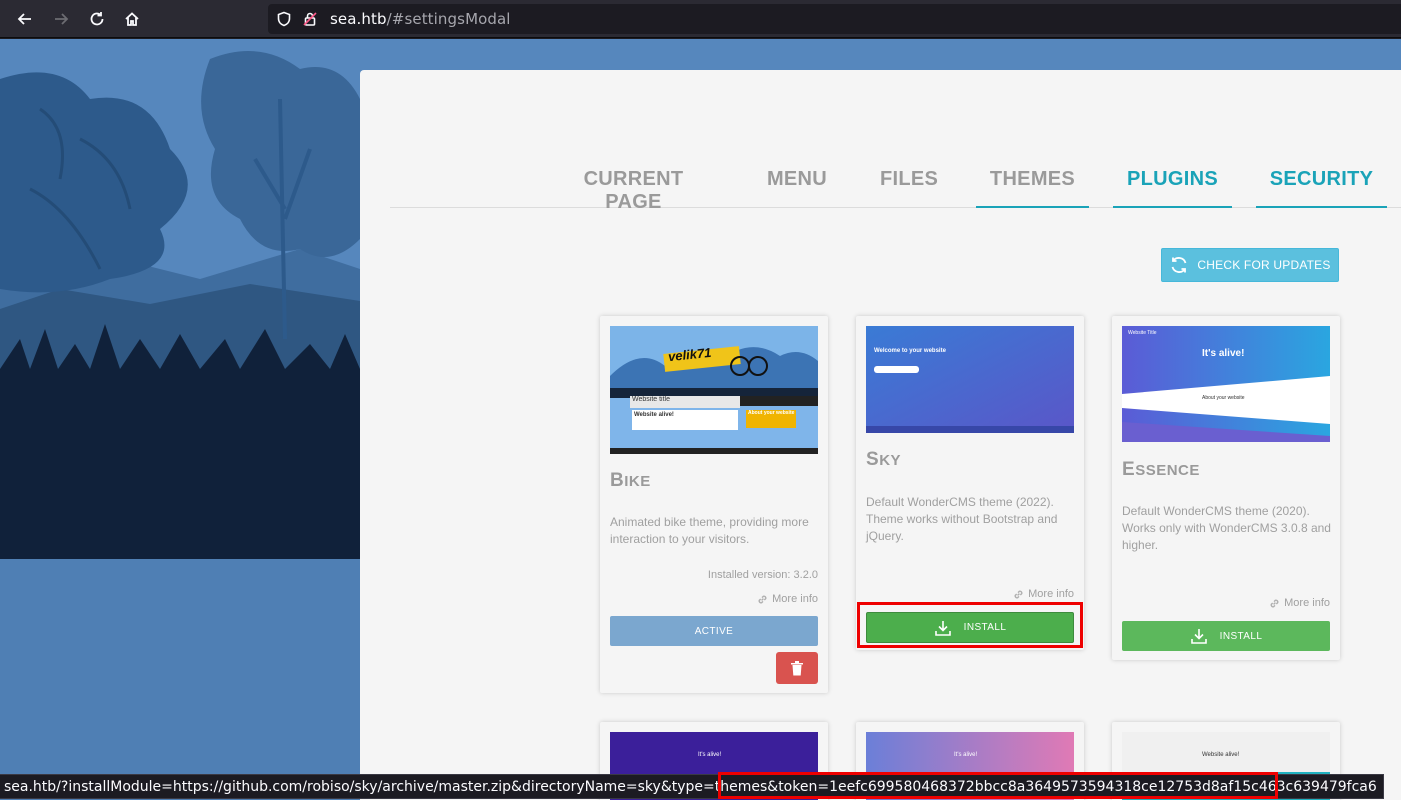 The width and height of the screenshot is (1401, 800). I want to click on url-path: /#settingsModal, so click(448, 19).